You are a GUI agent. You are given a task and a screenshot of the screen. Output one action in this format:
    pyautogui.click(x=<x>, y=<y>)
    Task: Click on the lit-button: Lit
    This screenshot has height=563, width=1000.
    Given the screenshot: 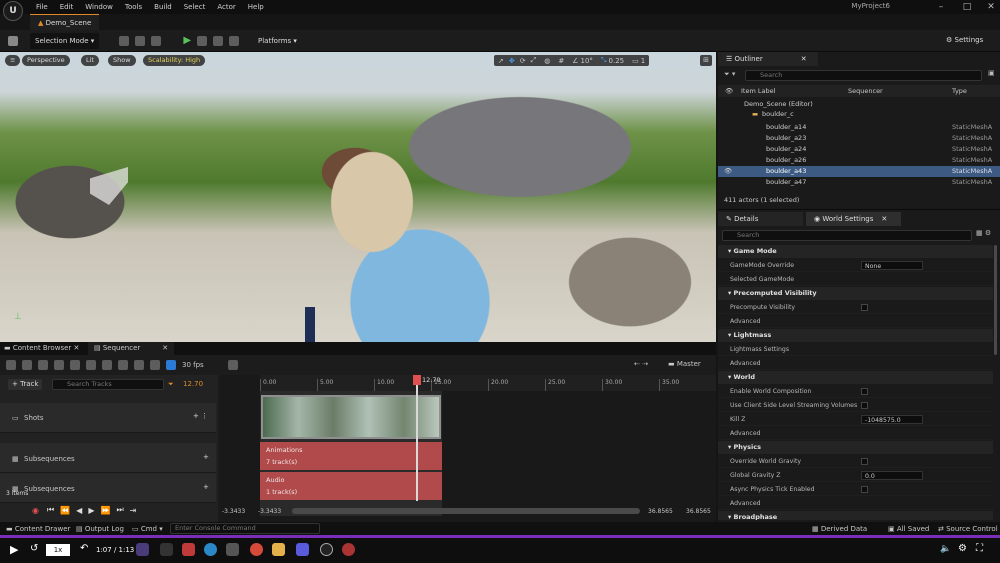 What is the action you would take?
    pyautogui.click(x=90, y=60)
    